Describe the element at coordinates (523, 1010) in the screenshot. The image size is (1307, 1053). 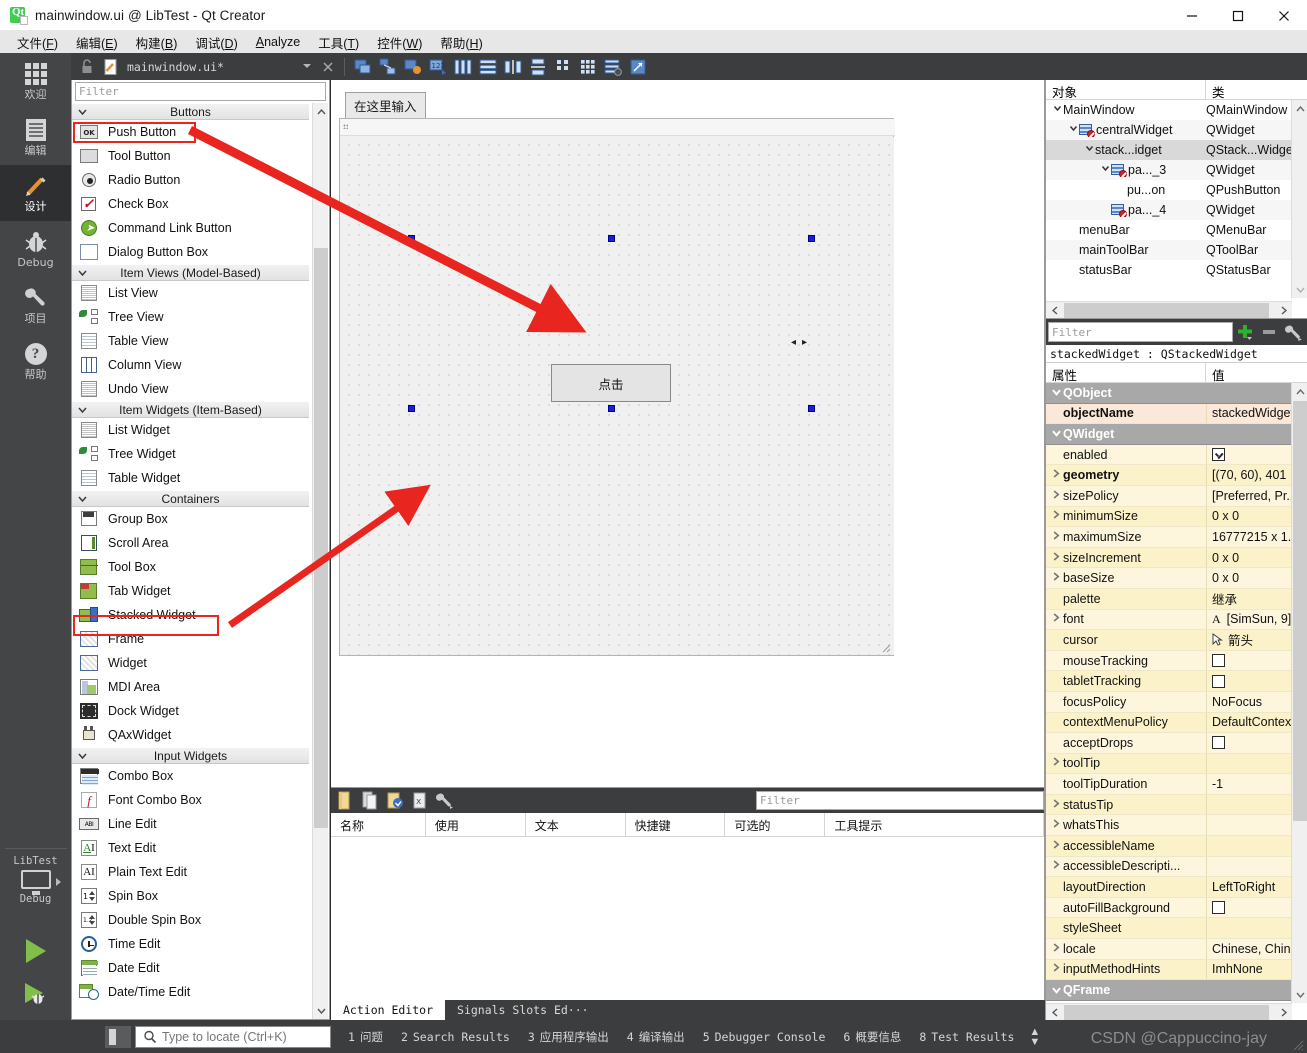
I see `bottom-tab-2: Signals Slots Ed···` at that location.